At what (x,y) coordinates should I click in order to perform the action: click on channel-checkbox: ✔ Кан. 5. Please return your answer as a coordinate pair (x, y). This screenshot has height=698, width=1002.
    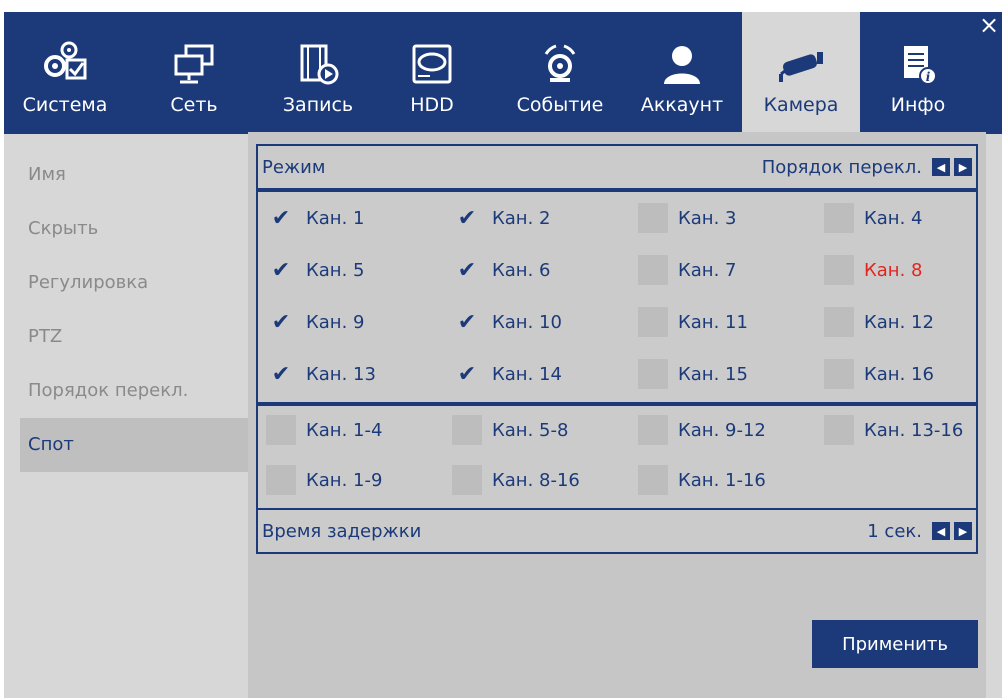
    Looking at the image, I should click on (315, 270).